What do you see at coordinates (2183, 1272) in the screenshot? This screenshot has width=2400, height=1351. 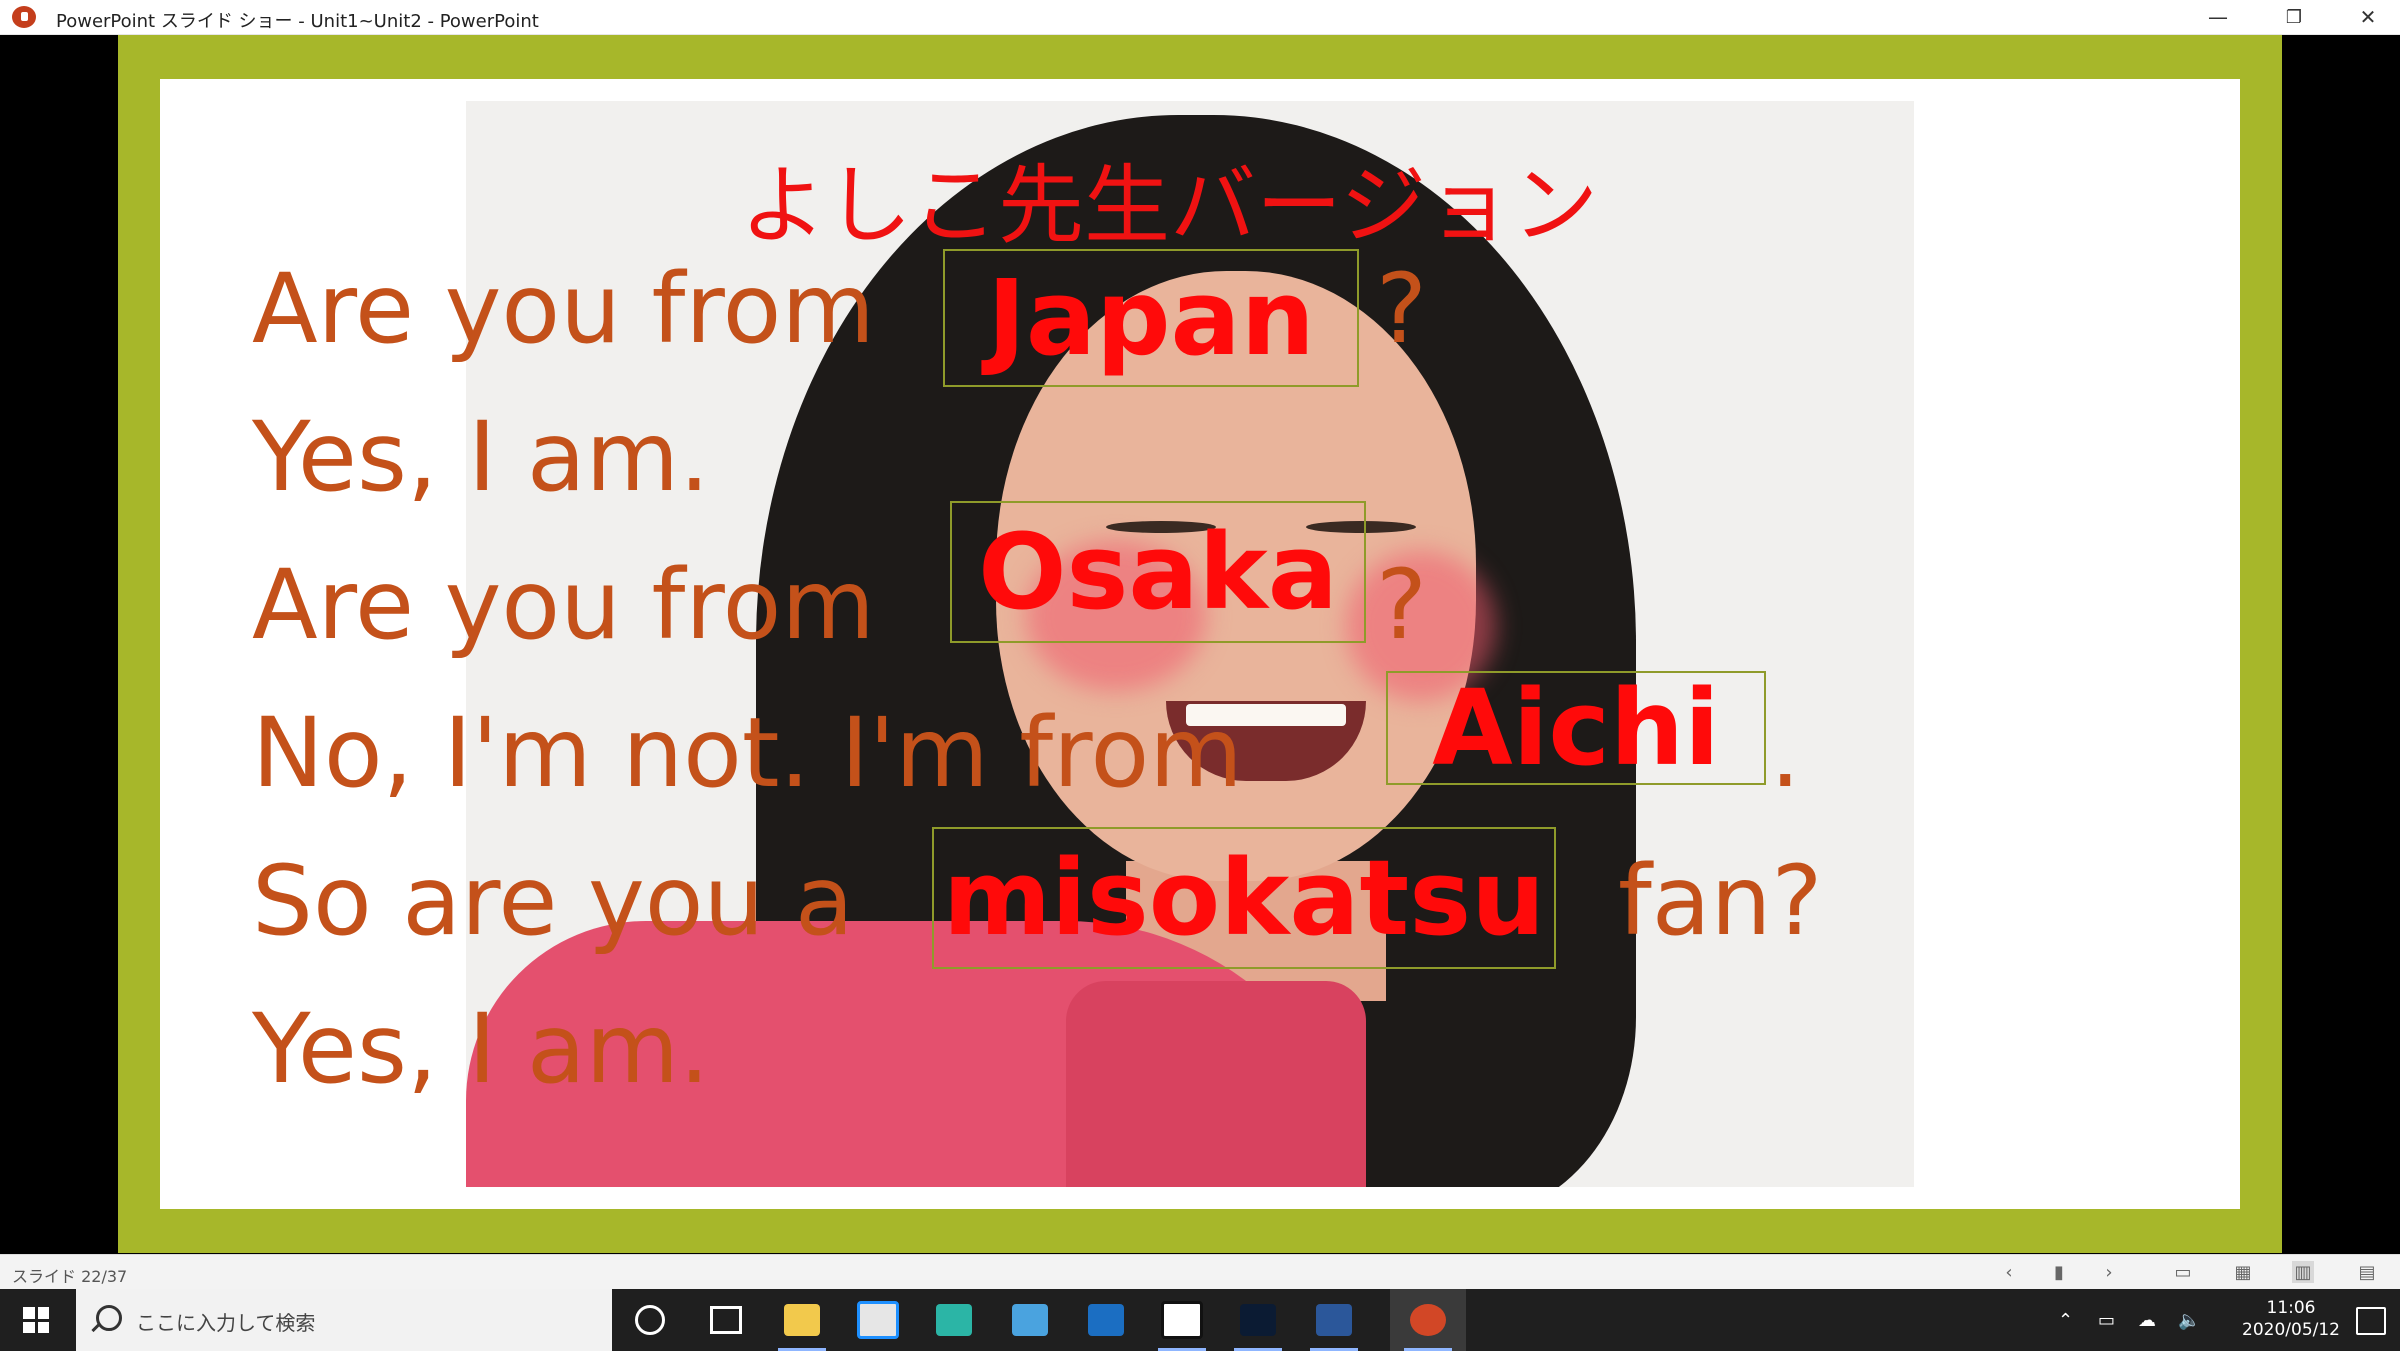 I see `normal-view-icon: ▭` at bounding box center [2183, 1272].